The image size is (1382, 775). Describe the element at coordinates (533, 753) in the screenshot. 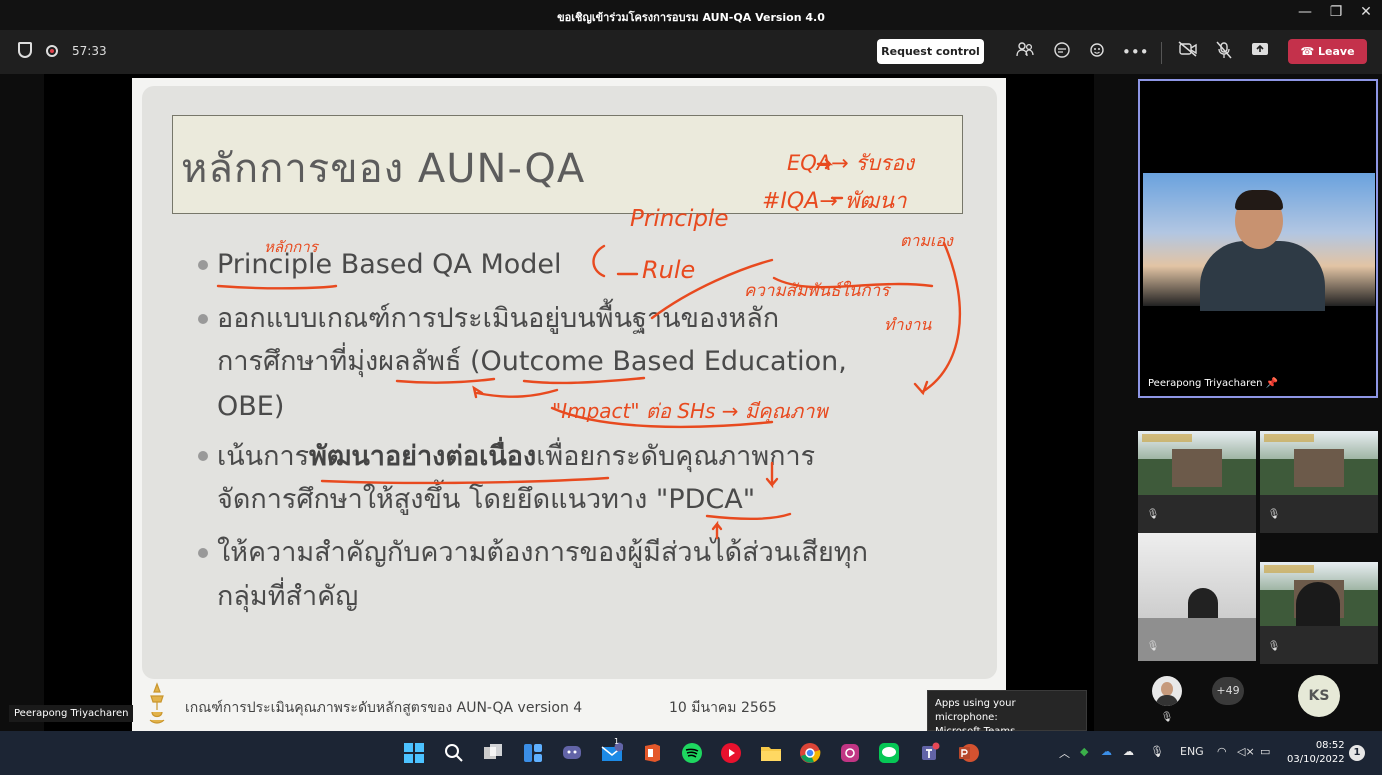

I see `widgets-icon` at that location.